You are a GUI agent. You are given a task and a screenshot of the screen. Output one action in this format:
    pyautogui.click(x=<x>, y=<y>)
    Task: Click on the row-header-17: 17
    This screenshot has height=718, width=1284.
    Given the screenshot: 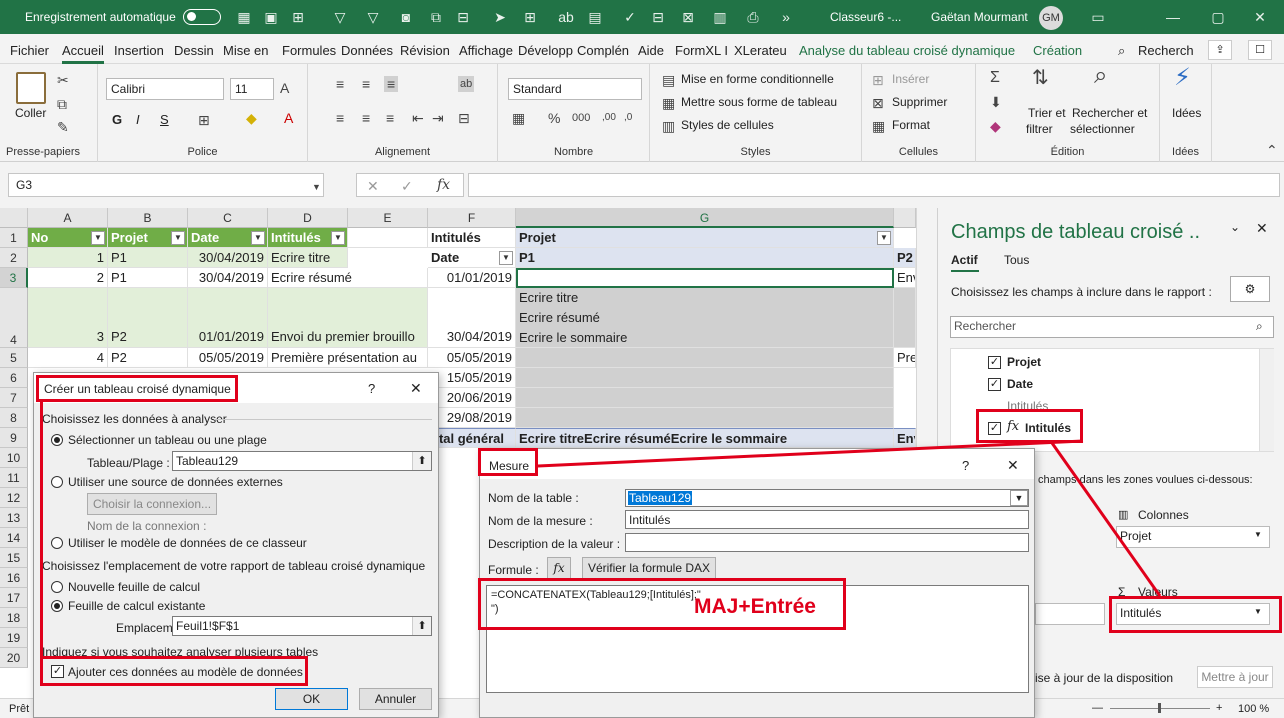 What is the action you would take?
    pyautogui.click(x=14, y=598)
    